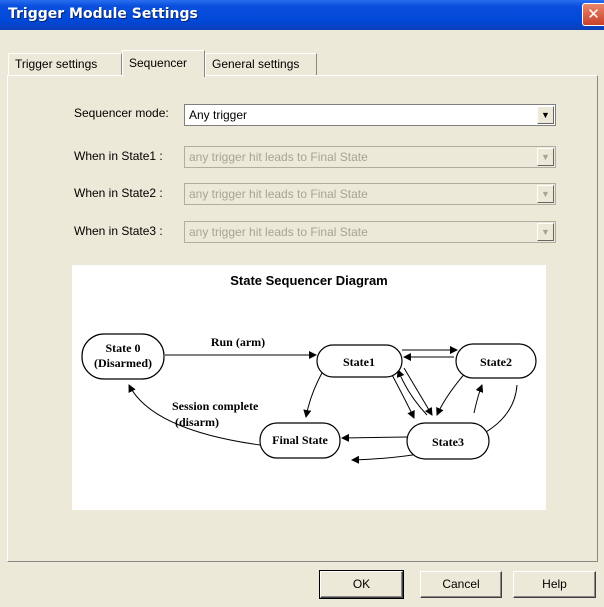 The height and width of the screenshot is (607, 604). I want to click on sequencer-mode-label: Sequencer mode:, so click(121, 113).